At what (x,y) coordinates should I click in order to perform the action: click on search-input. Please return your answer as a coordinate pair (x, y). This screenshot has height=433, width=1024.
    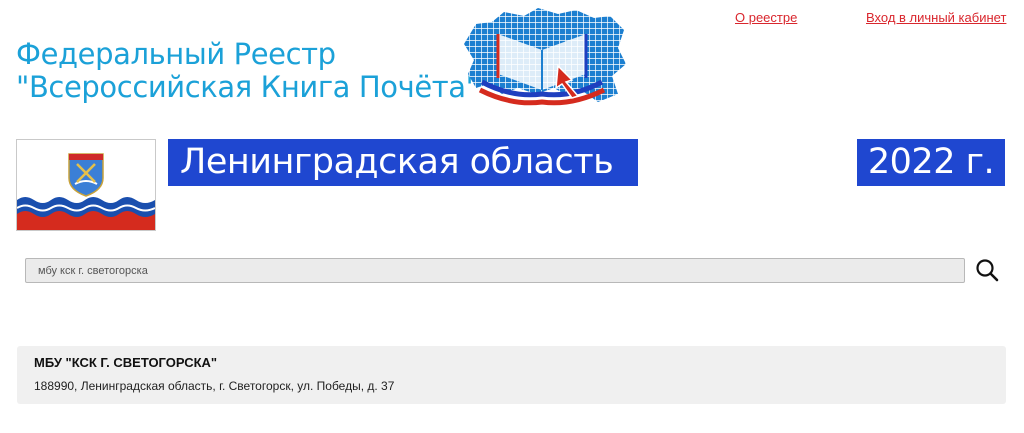
    Looking at the image, I should click on (495, 270).